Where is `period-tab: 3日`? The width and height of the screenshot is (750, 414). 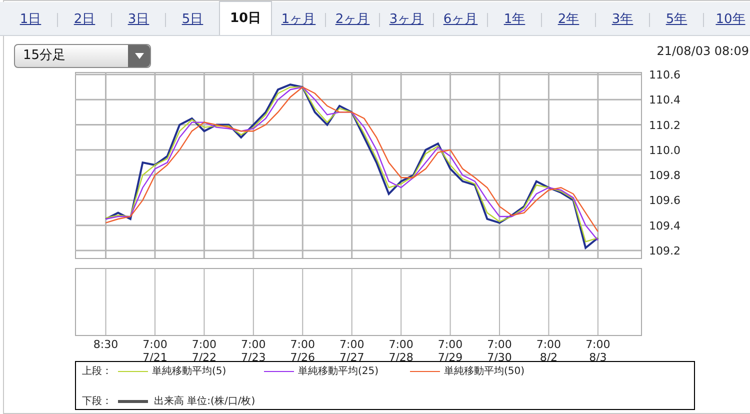
period-tab: 3日 is located at coordinates (138, 20).